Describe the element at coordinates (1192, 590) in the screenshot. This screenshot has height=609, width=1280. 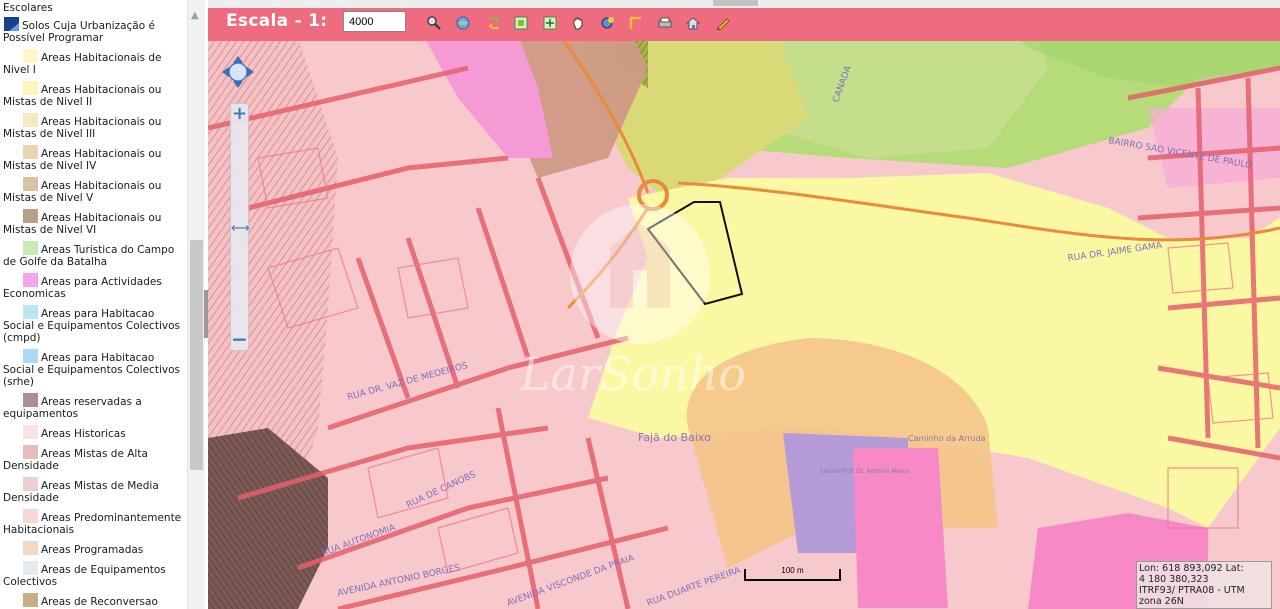
I see `coords-crs: ITRF93/ PTRA08 - UTM` at that location.